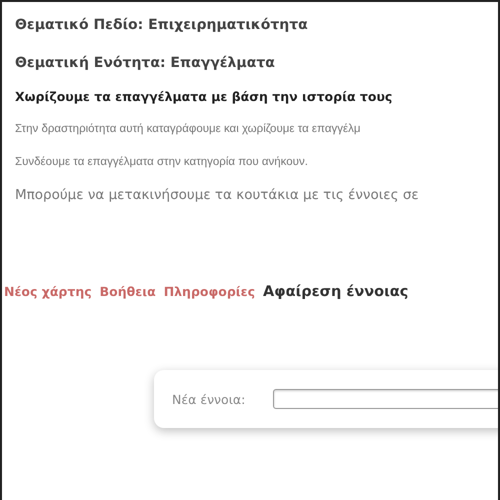  Describe the element at coordinates (48, 291) in the screenshot. I see `menu-link: Νέος χάρτης` at that location.